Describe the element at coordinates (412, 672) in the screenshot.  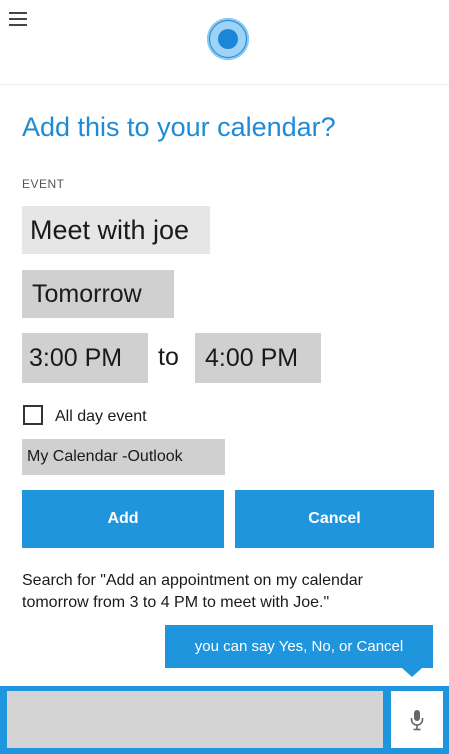
I see `speech-bubble-tail` at that location.